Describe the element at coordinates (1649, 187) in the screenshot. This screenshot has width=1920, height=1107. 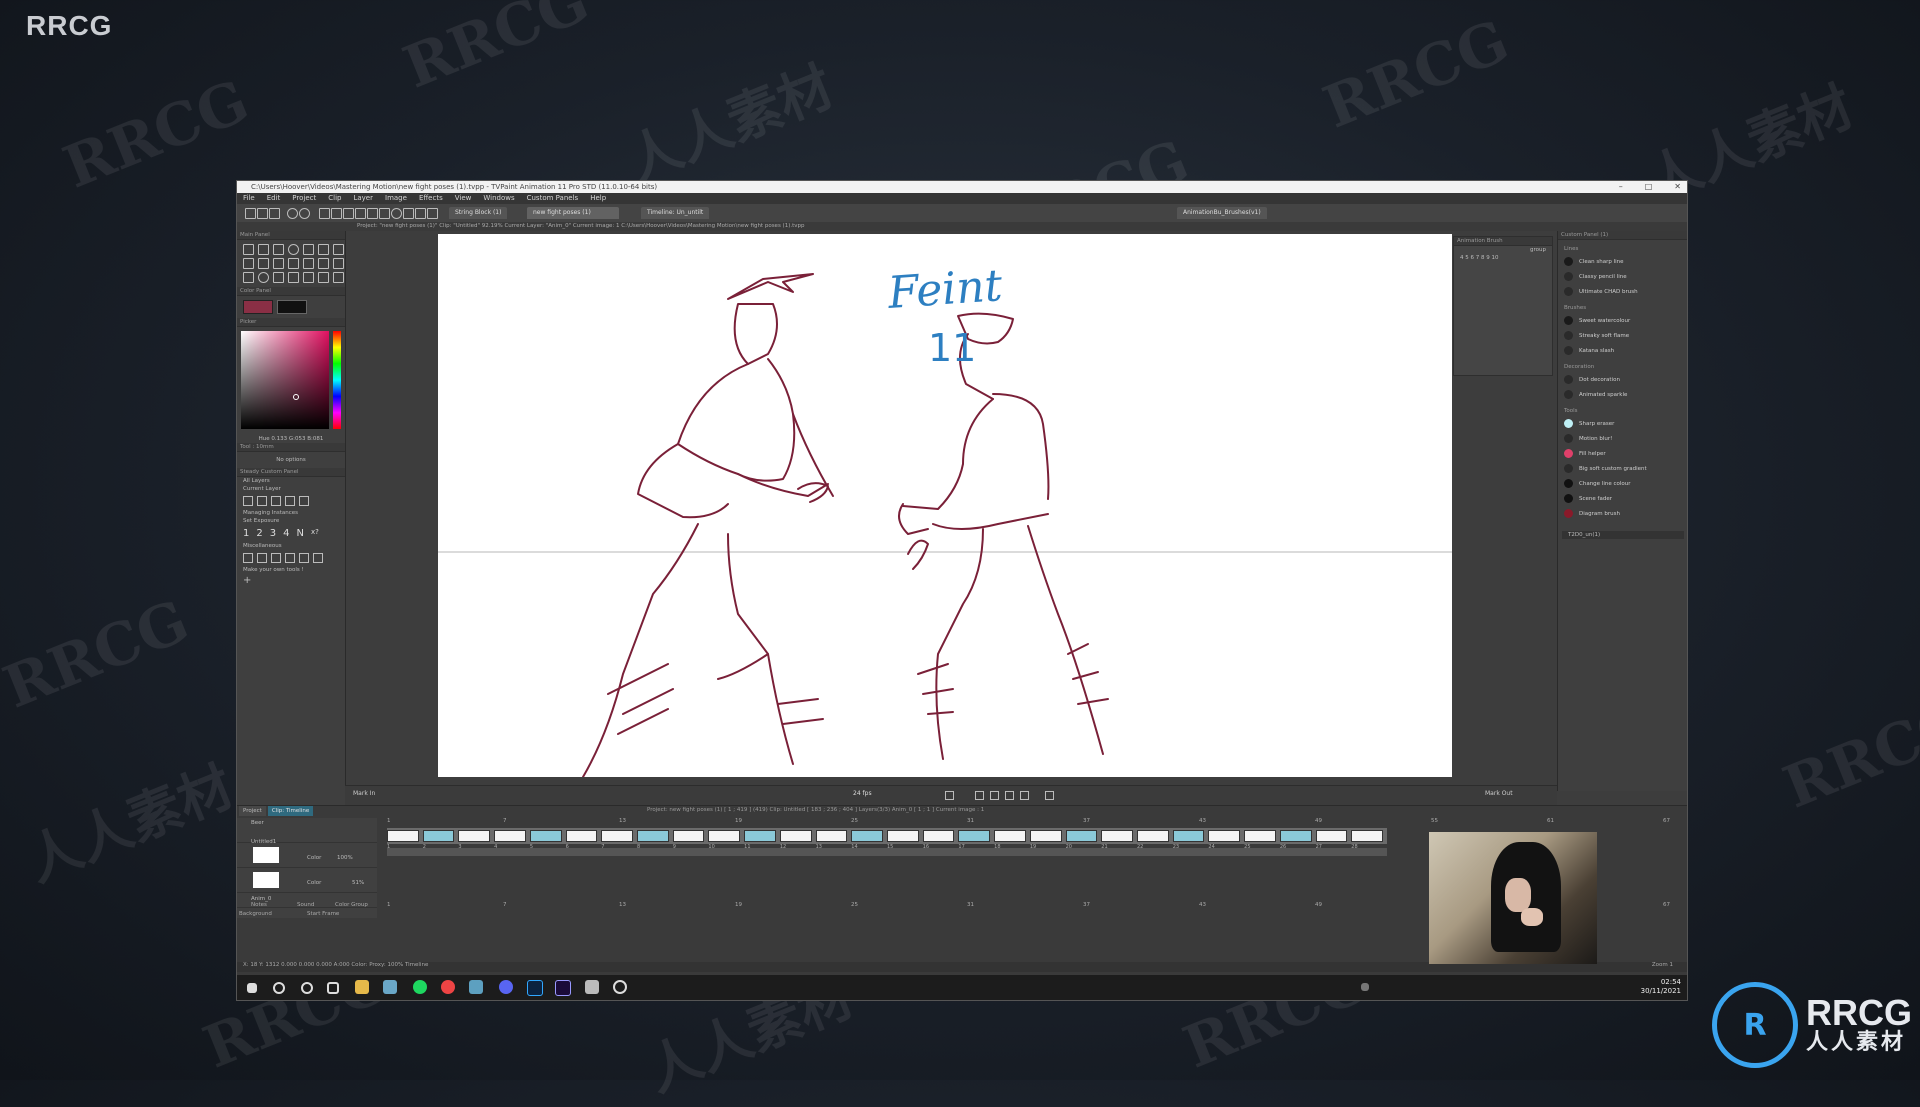
I see `maximize-button: □` at that location.